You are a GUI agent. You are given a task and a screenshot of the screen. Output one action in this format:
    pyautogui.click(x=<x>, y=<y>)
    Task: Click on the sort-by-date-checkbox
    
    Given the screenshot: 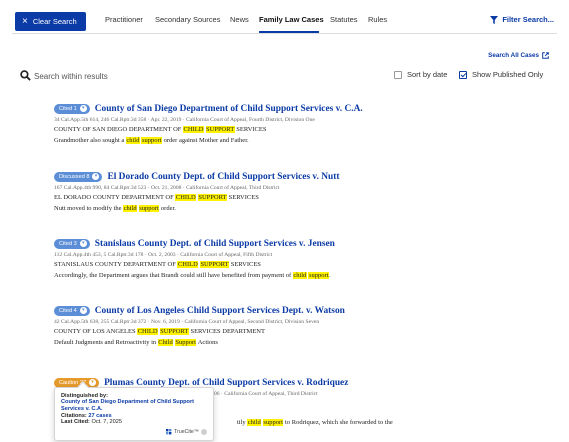 What is the action you would take?
    pyautogui.click(x=398, y=74)
    